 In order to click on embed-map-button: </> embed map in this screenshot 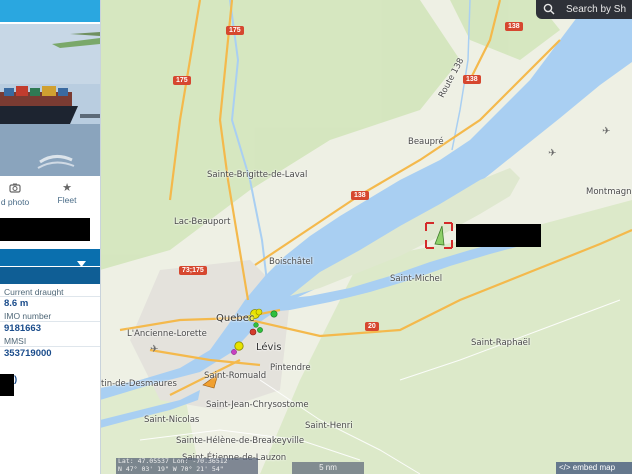, I will do `click(594, 468)`.